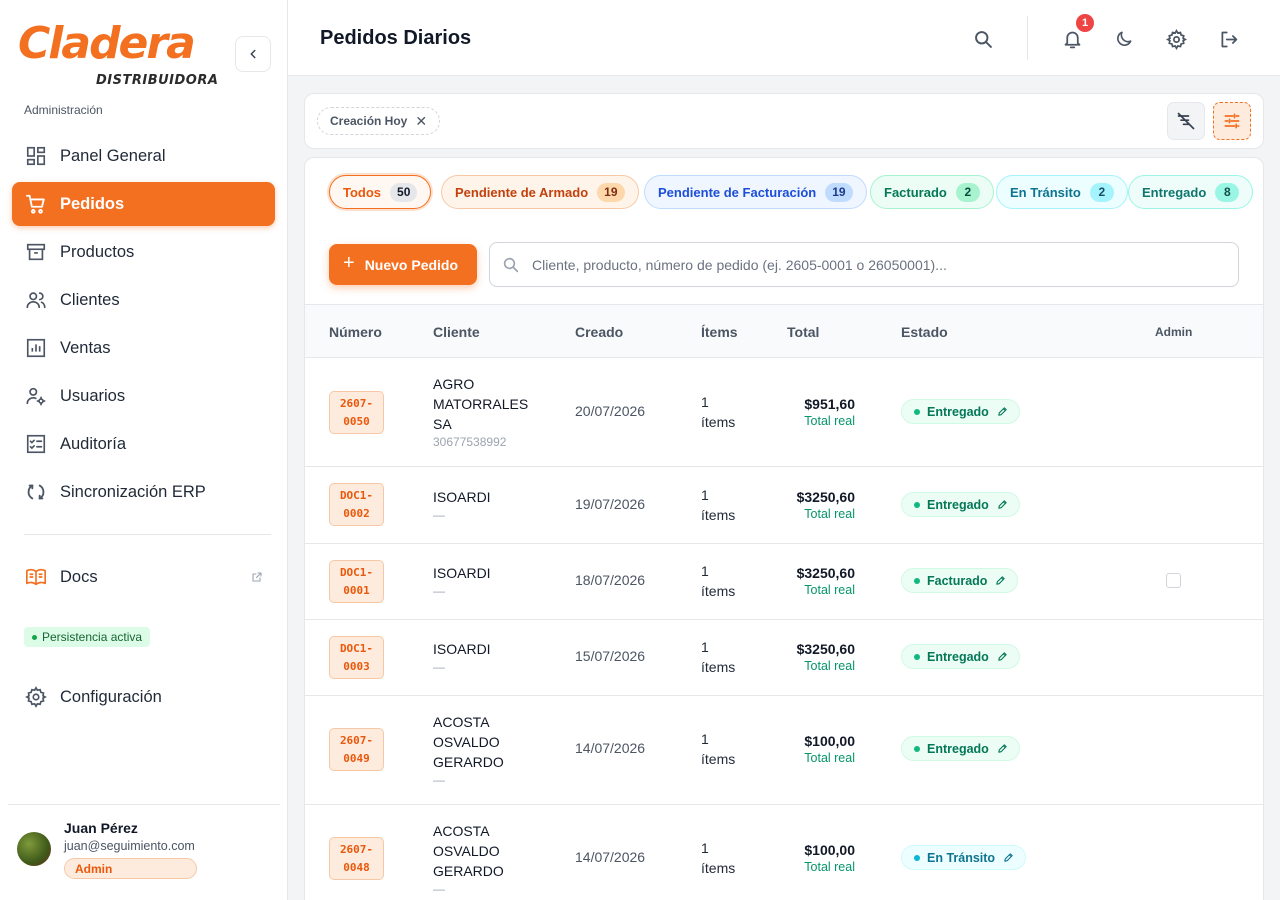 The image size is (1280, 900). What do you see at coordinates (1228, 39) in the screenshot?
I see `logout-button` at bounding box center [1228, 39].